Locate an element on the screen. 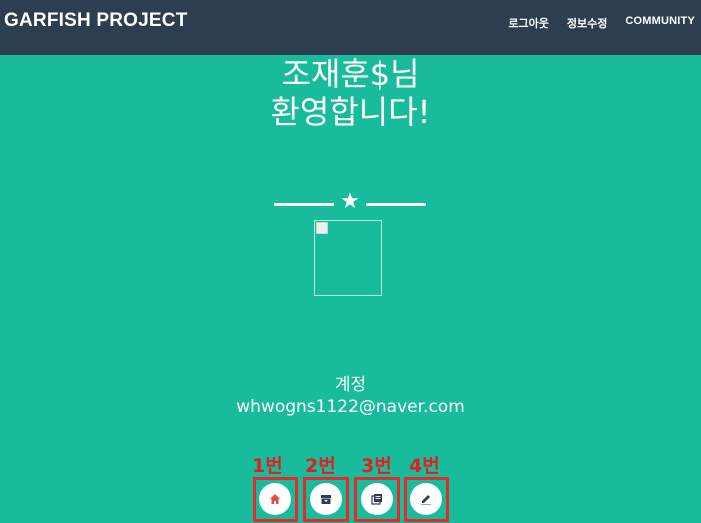 Image resolution: width=701 pixels, height=523 pixels. archive-icon is located at coordinates (326, 499).